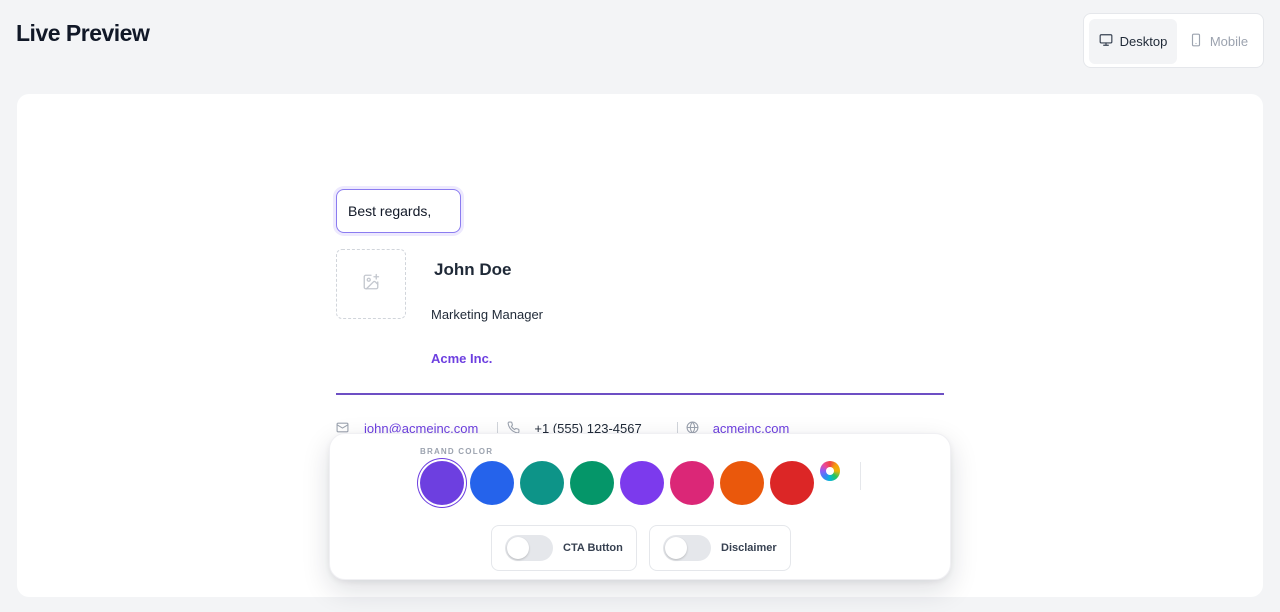 The height and width of the screenshot is (612, 1280). Describe the element at coordinates (676, 548) in the screenshot. I see `disclaimer-switch-knob` at that location.